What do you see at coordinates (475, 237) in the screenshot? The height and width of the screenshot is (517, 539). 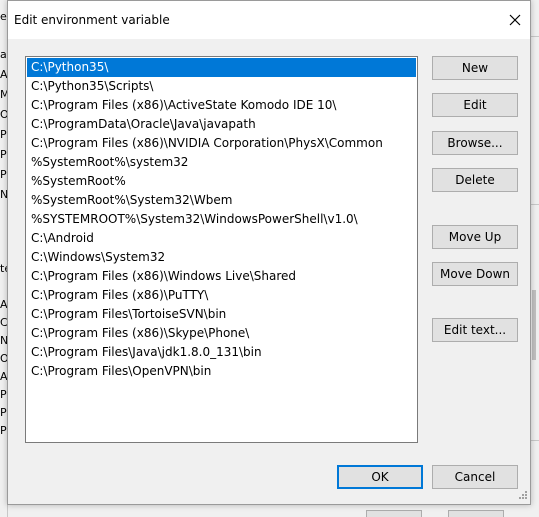 I see `move-up-button: Move Up` at bounding box center [475, 237].